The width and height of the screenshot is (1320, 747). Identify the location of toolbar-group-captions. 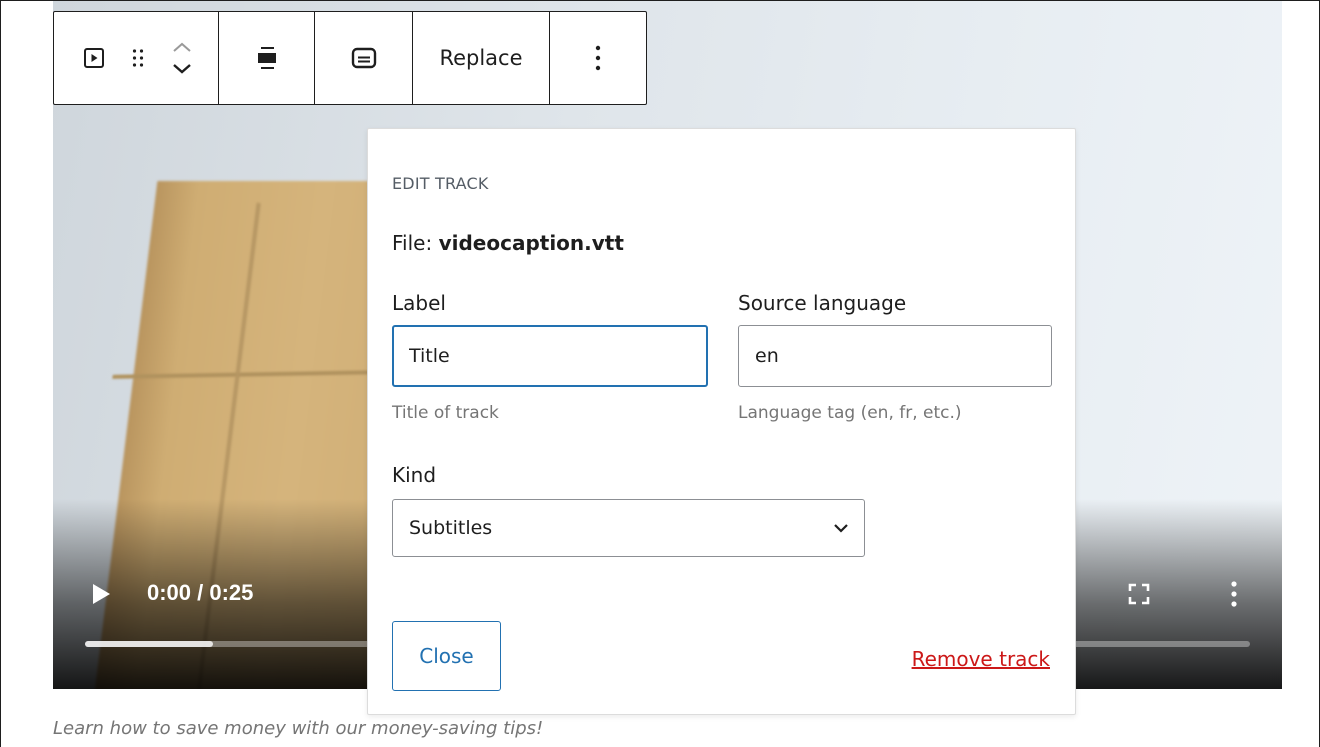
(364, 58).